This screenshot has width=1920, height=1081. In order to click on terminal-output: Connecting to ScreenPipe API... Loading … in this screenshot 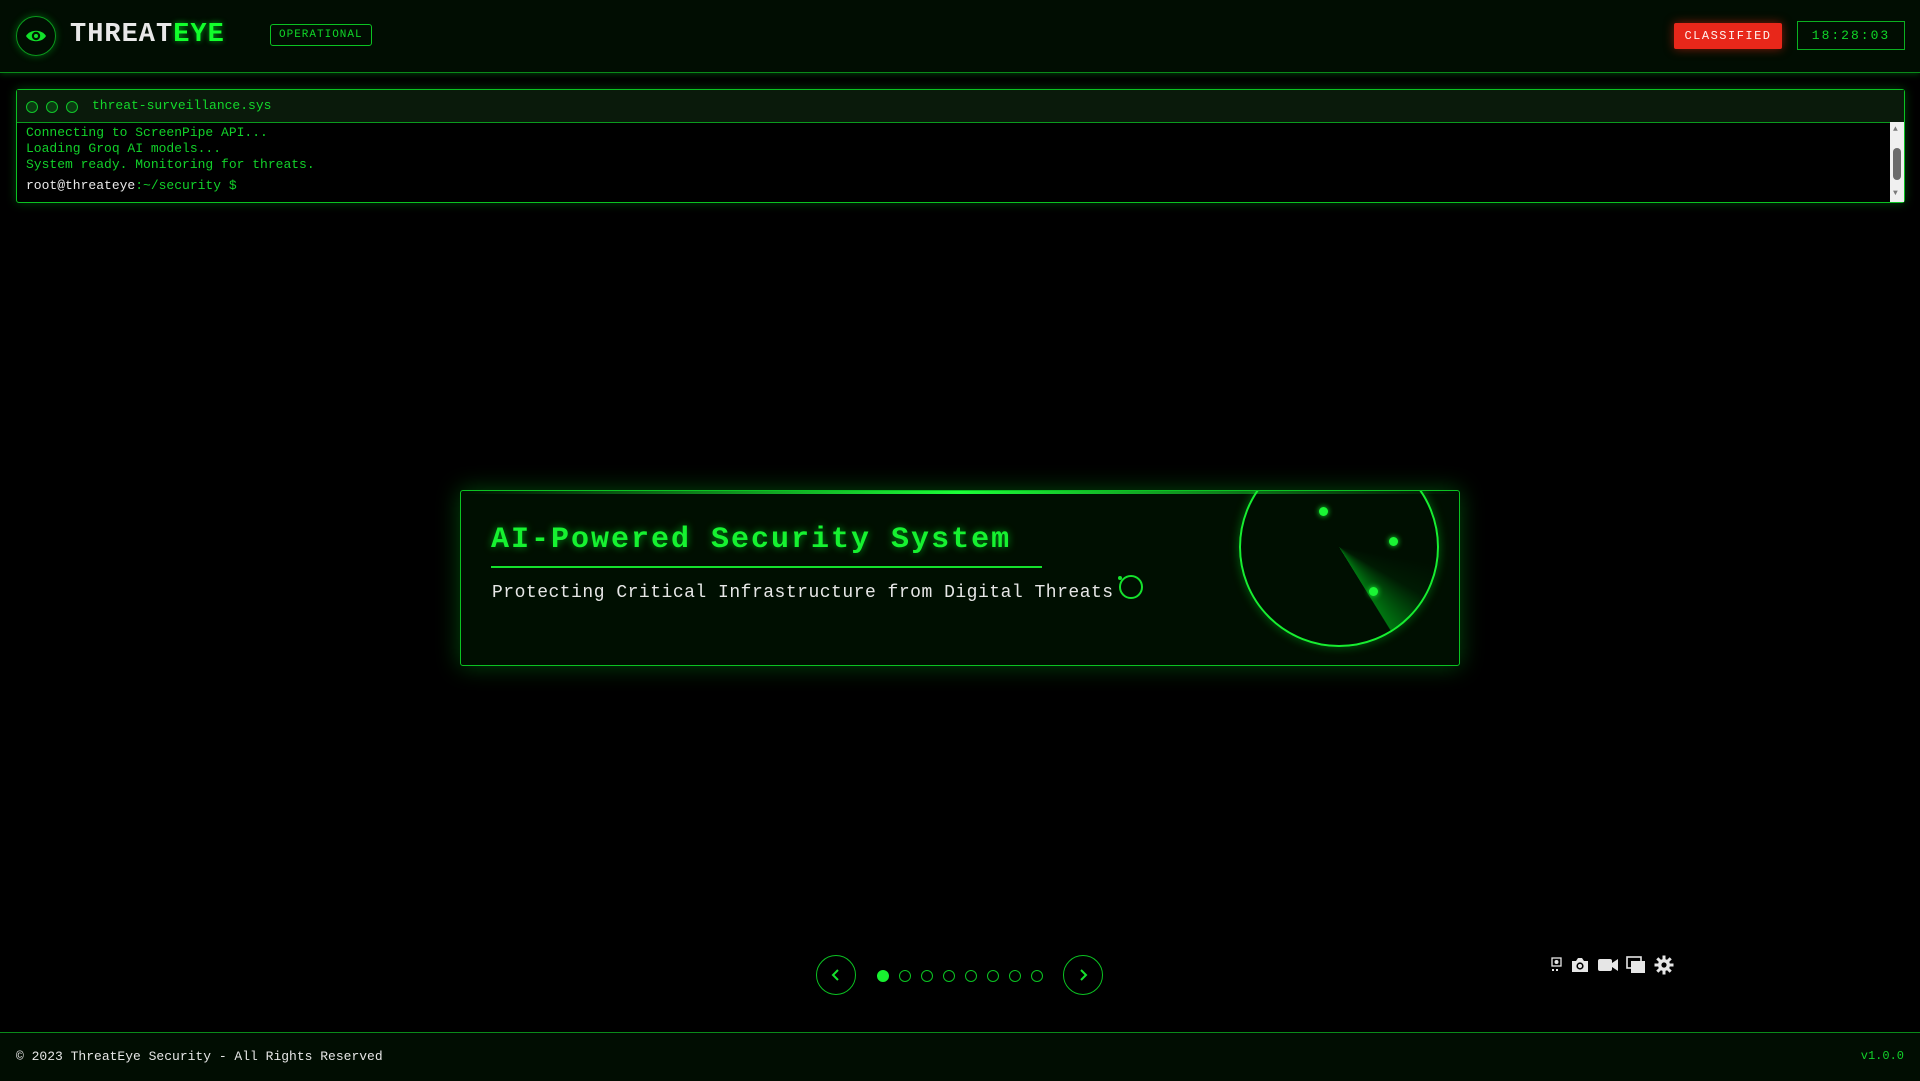, I will do `click(960, 159)`.